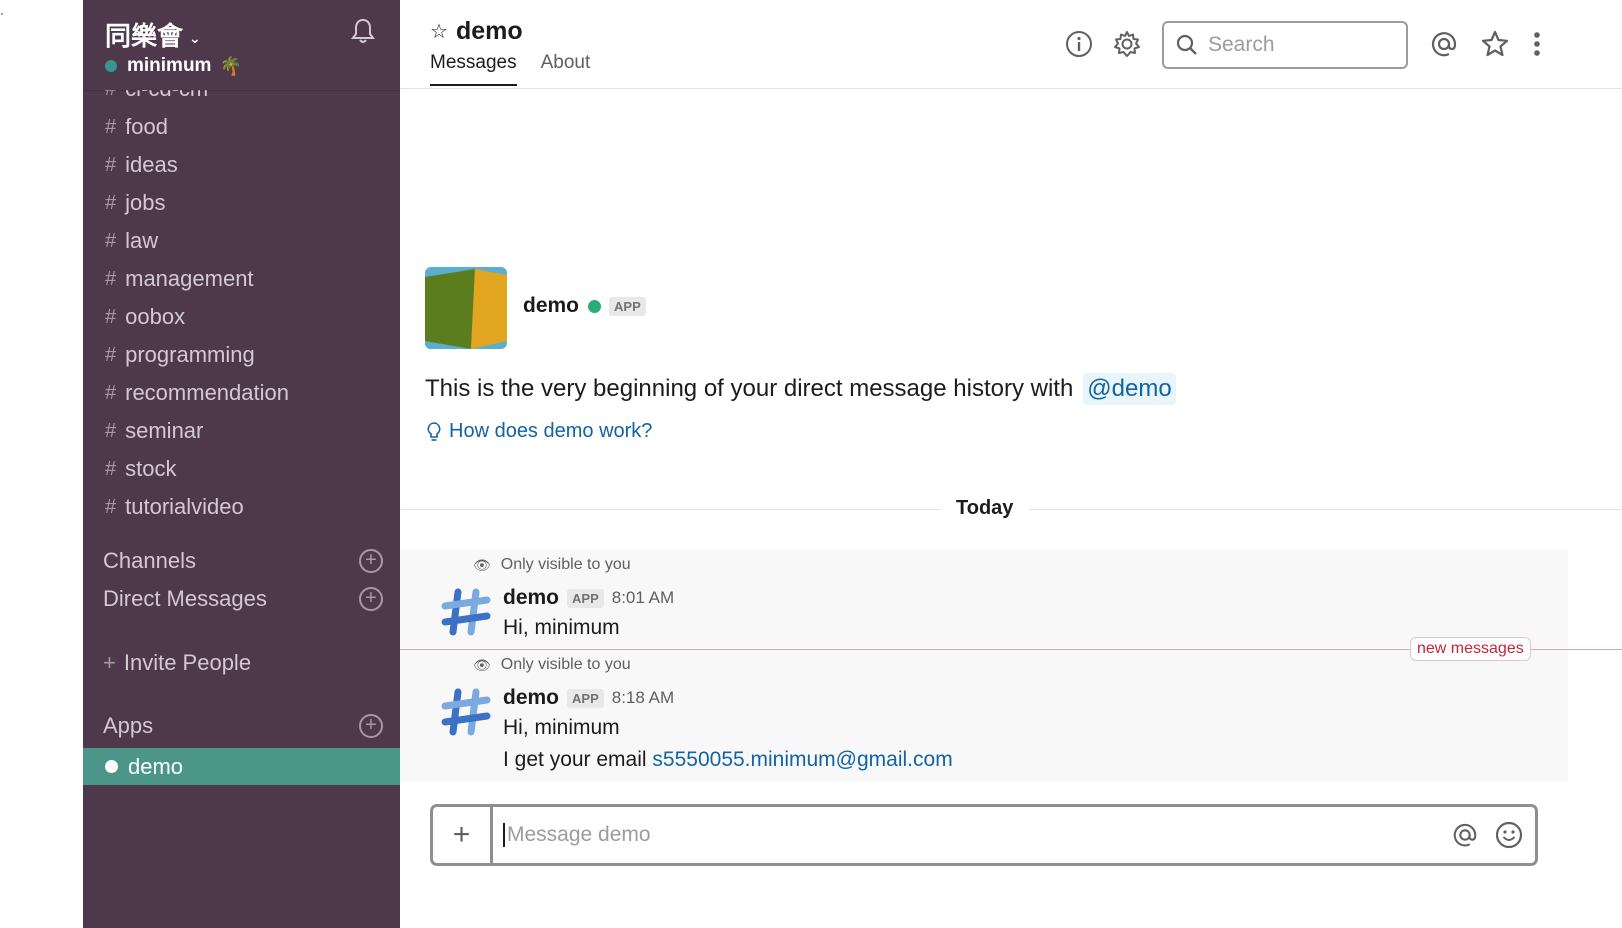  I want to click on channel-label: law, so click(142, 240).